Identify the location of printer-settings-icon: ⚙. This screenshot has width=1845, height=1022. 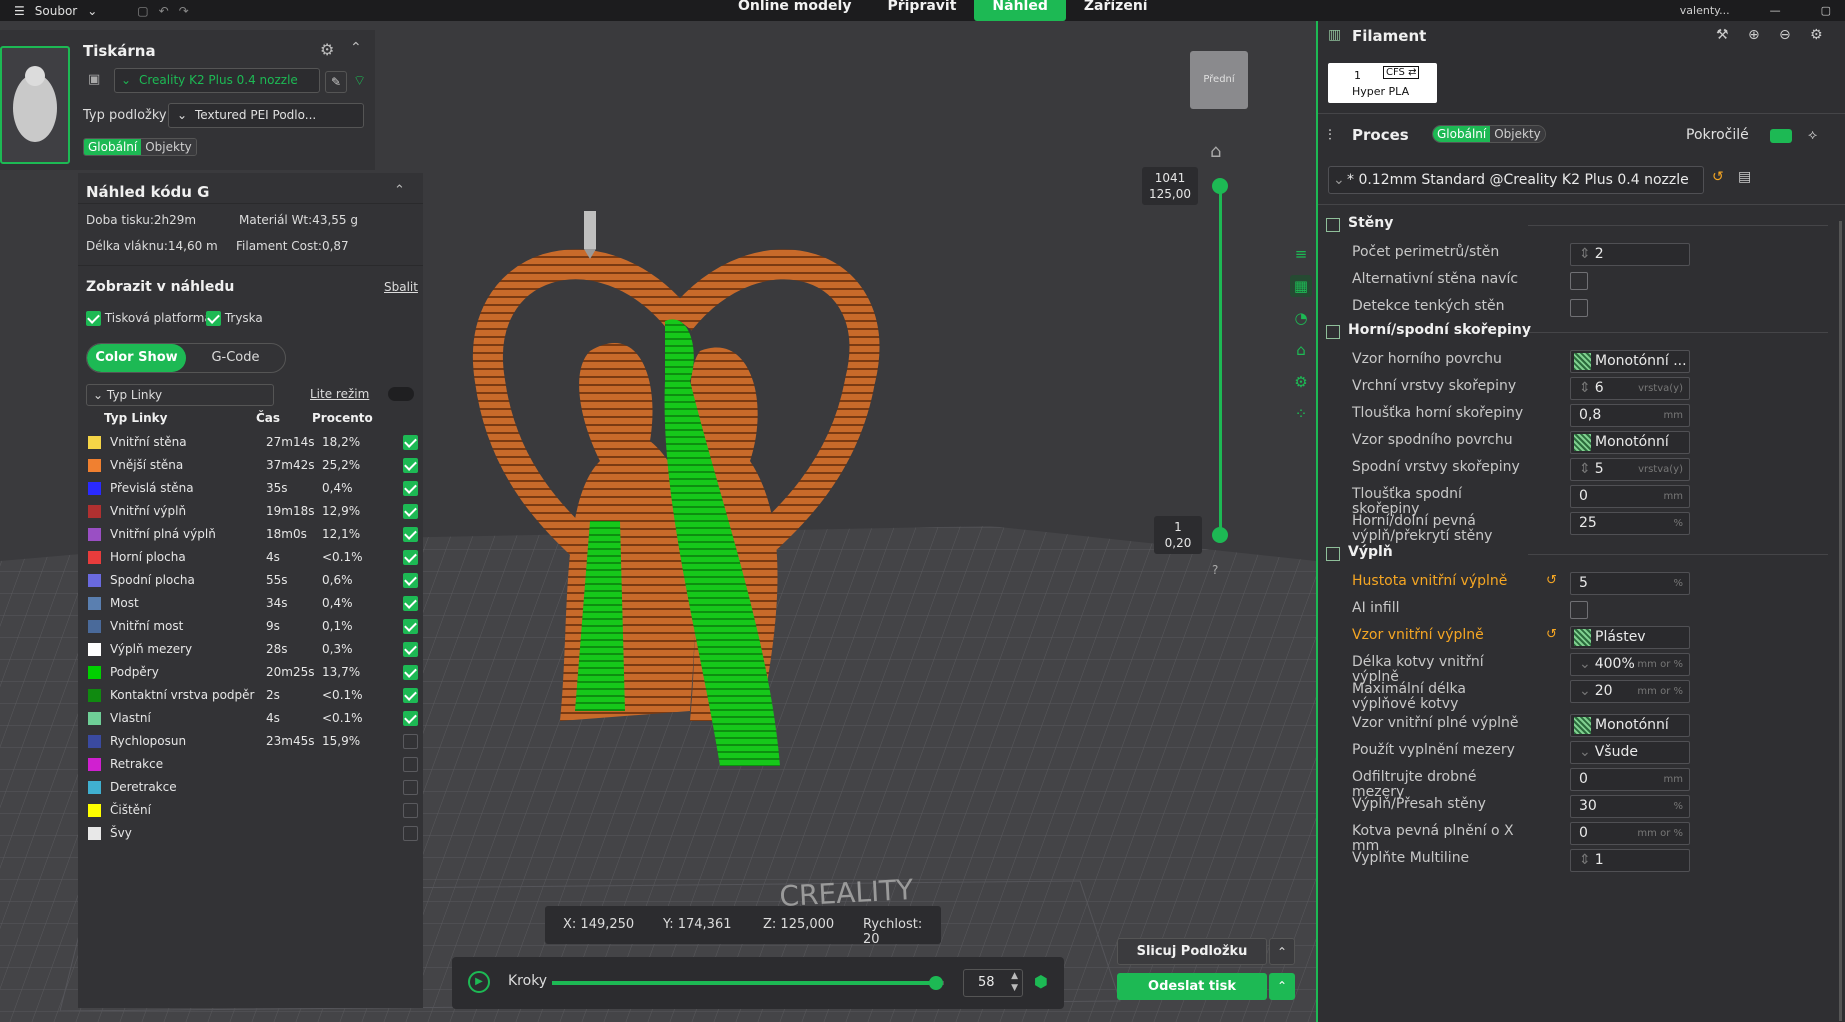
(327, 49).